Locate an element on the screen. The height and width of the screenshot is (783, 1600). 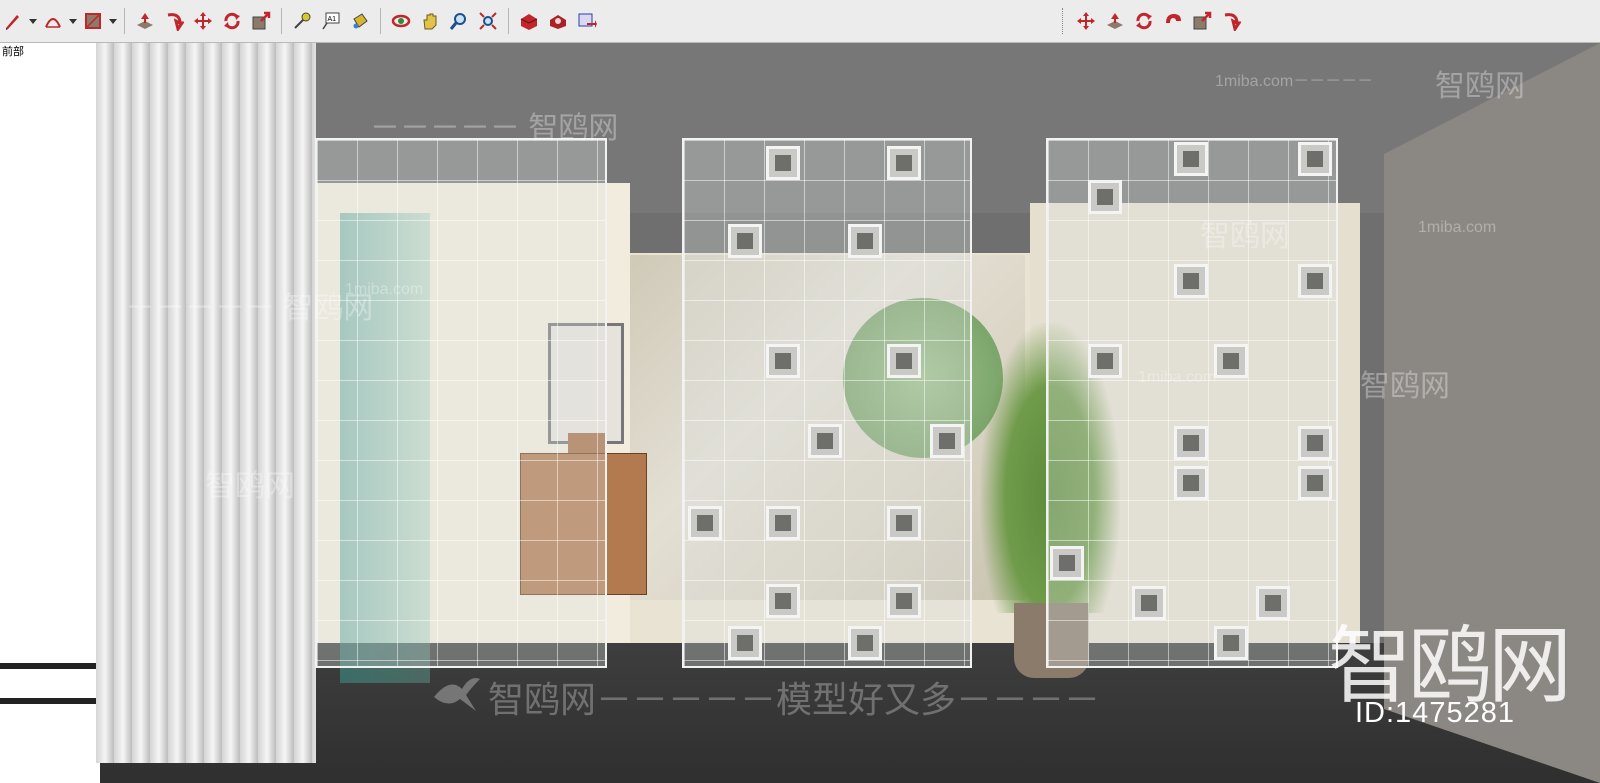
extension-warehouse-button is located at coordinates (558, 21).